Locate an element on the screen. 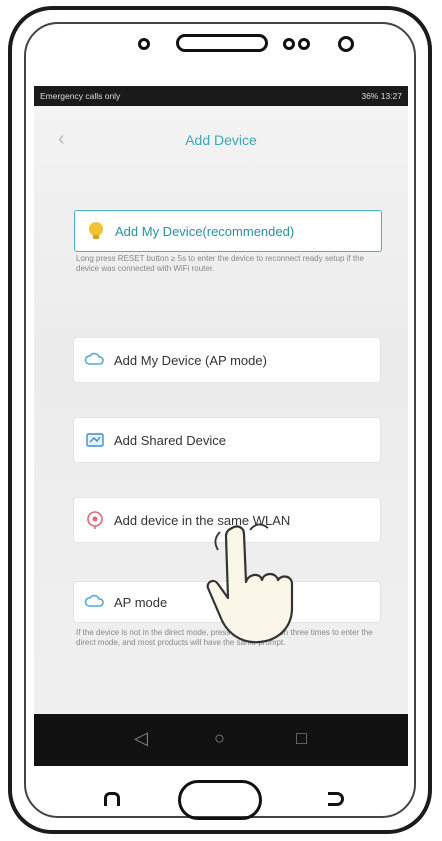  hardware-back-key-icon is located at coordinates (112, 799).